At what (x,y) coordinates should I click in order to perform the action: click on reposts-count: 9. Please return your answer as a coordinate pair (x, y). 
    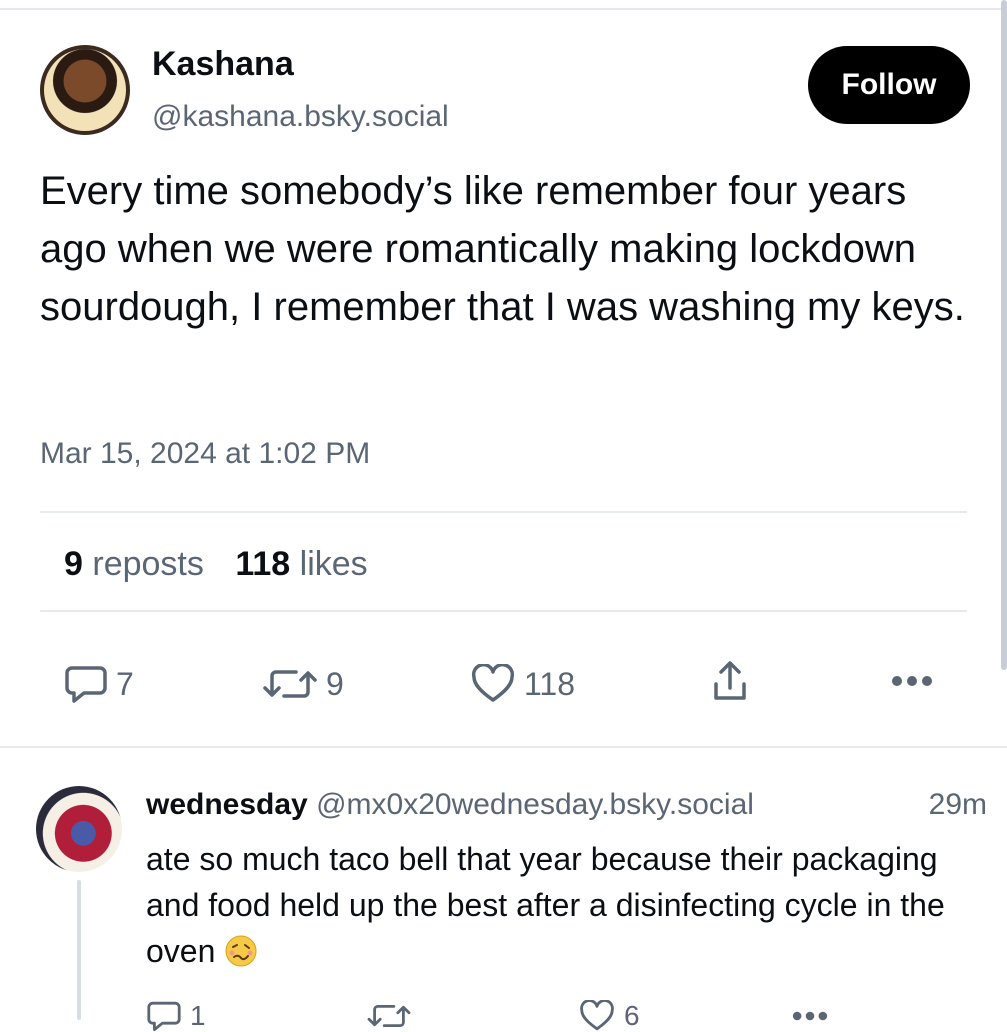
    Looking at the image, I should click on (73, 564).